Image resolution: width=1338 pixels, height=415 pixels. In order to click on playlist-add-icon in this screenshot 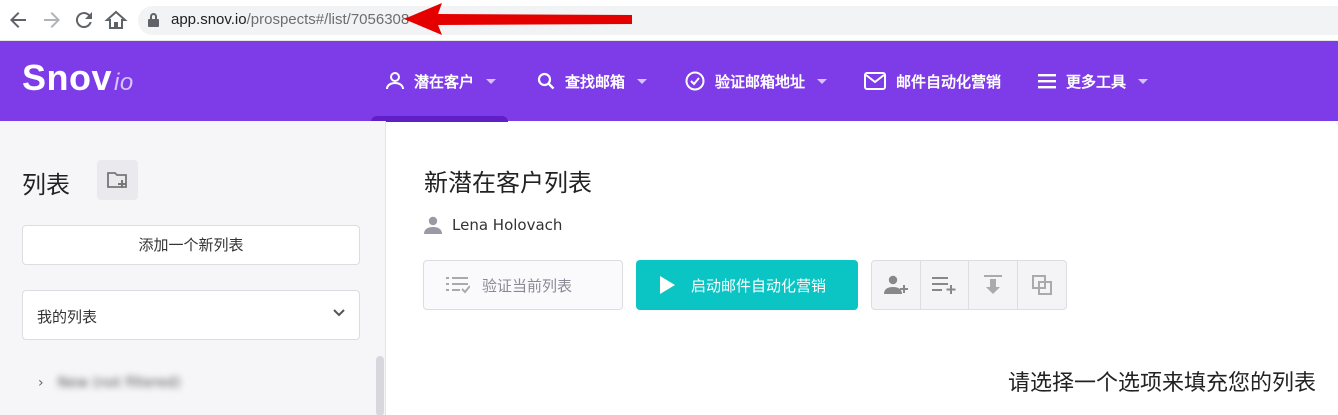, I will do `click(944, 285)`.